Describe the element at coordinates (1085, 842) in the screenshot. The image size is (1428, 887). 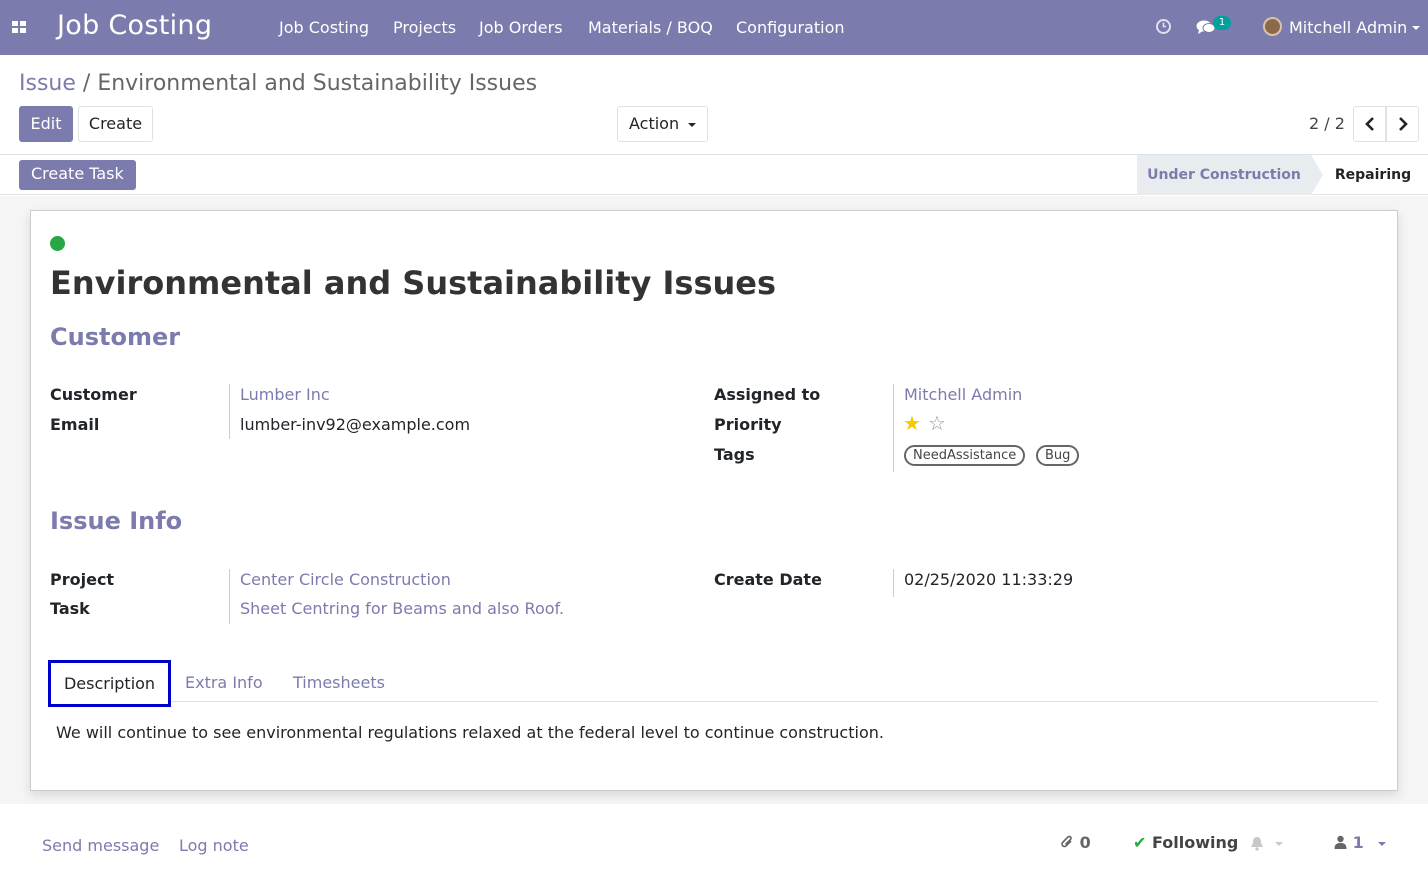
I see `attachments-count: 0` at that location.